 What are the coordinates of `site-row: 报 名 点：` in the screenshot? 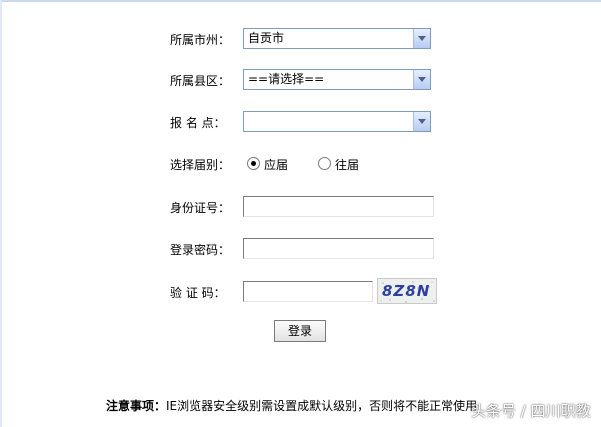 It's located at (300, 123).